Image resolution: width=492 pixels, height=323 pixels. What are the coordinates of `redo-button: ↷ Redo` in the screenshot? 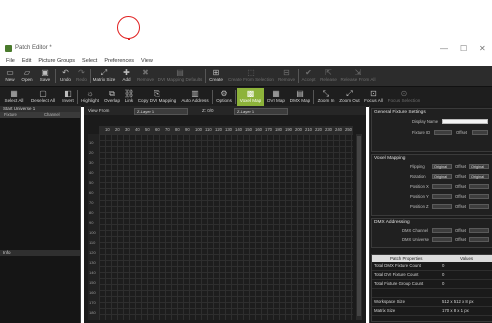 It's located at (81, 76).